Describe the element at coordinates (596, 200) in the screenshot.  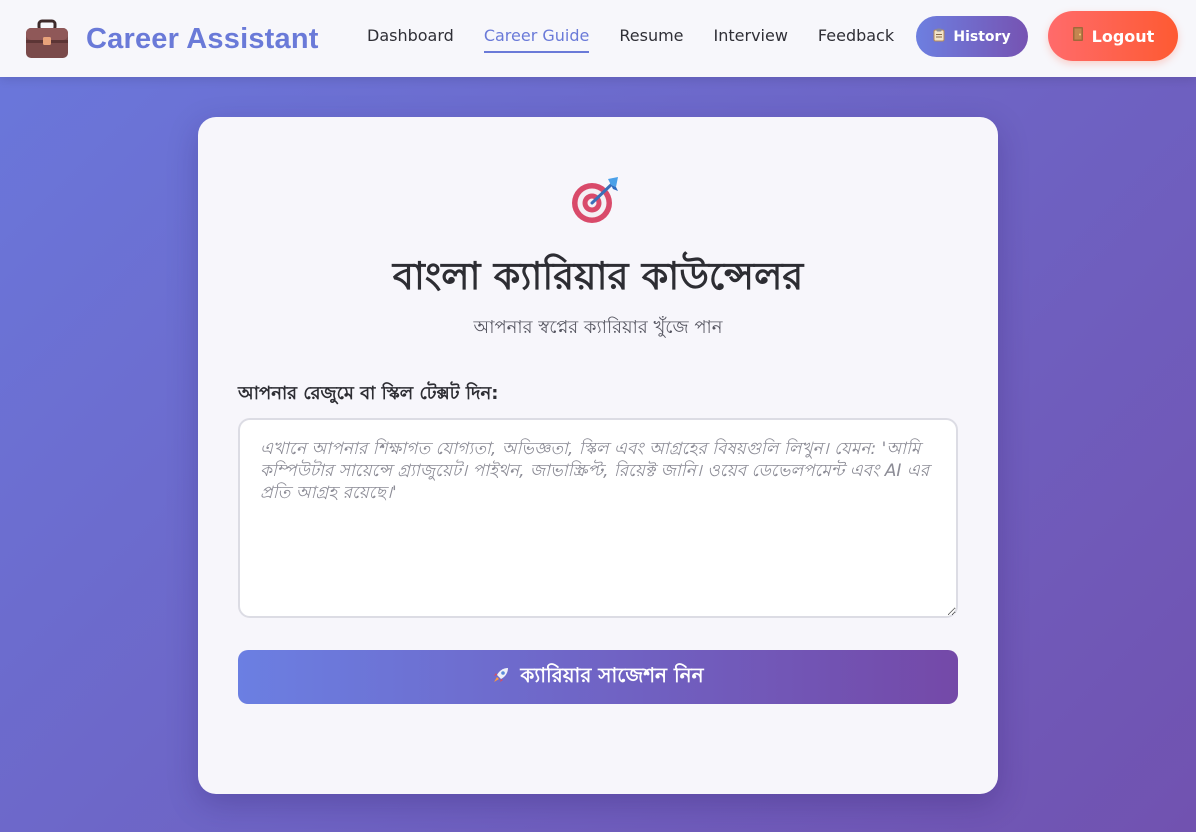
I see `target-icon` at that location.